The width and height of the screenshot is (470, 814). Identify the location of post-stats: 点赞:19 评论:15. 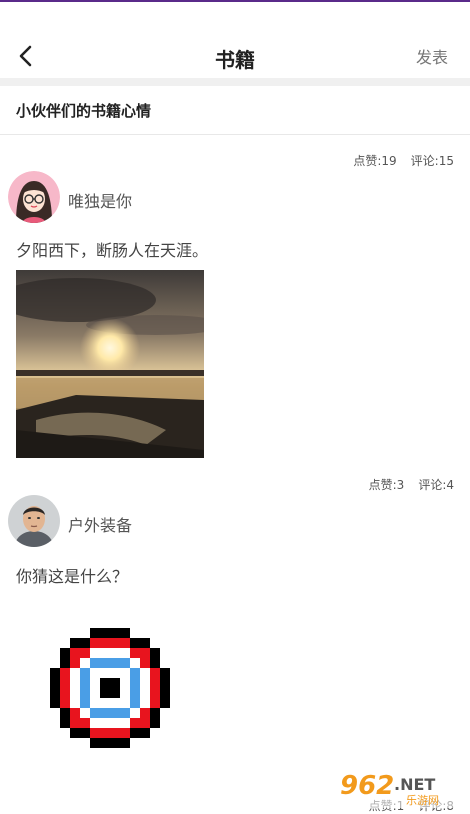
(396, 160).